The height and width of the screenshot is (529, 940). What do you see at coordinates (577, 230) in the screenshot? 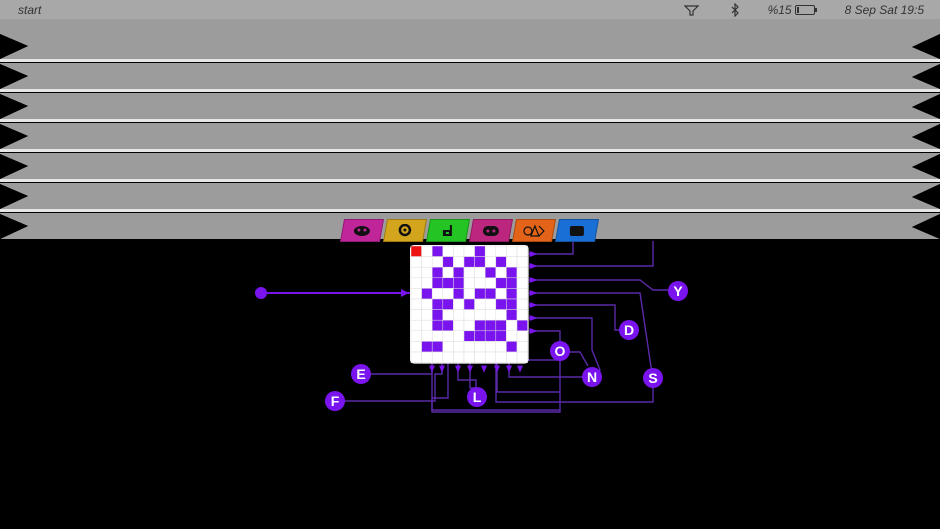
I see `tab-card` at bounding box center [577, 230].